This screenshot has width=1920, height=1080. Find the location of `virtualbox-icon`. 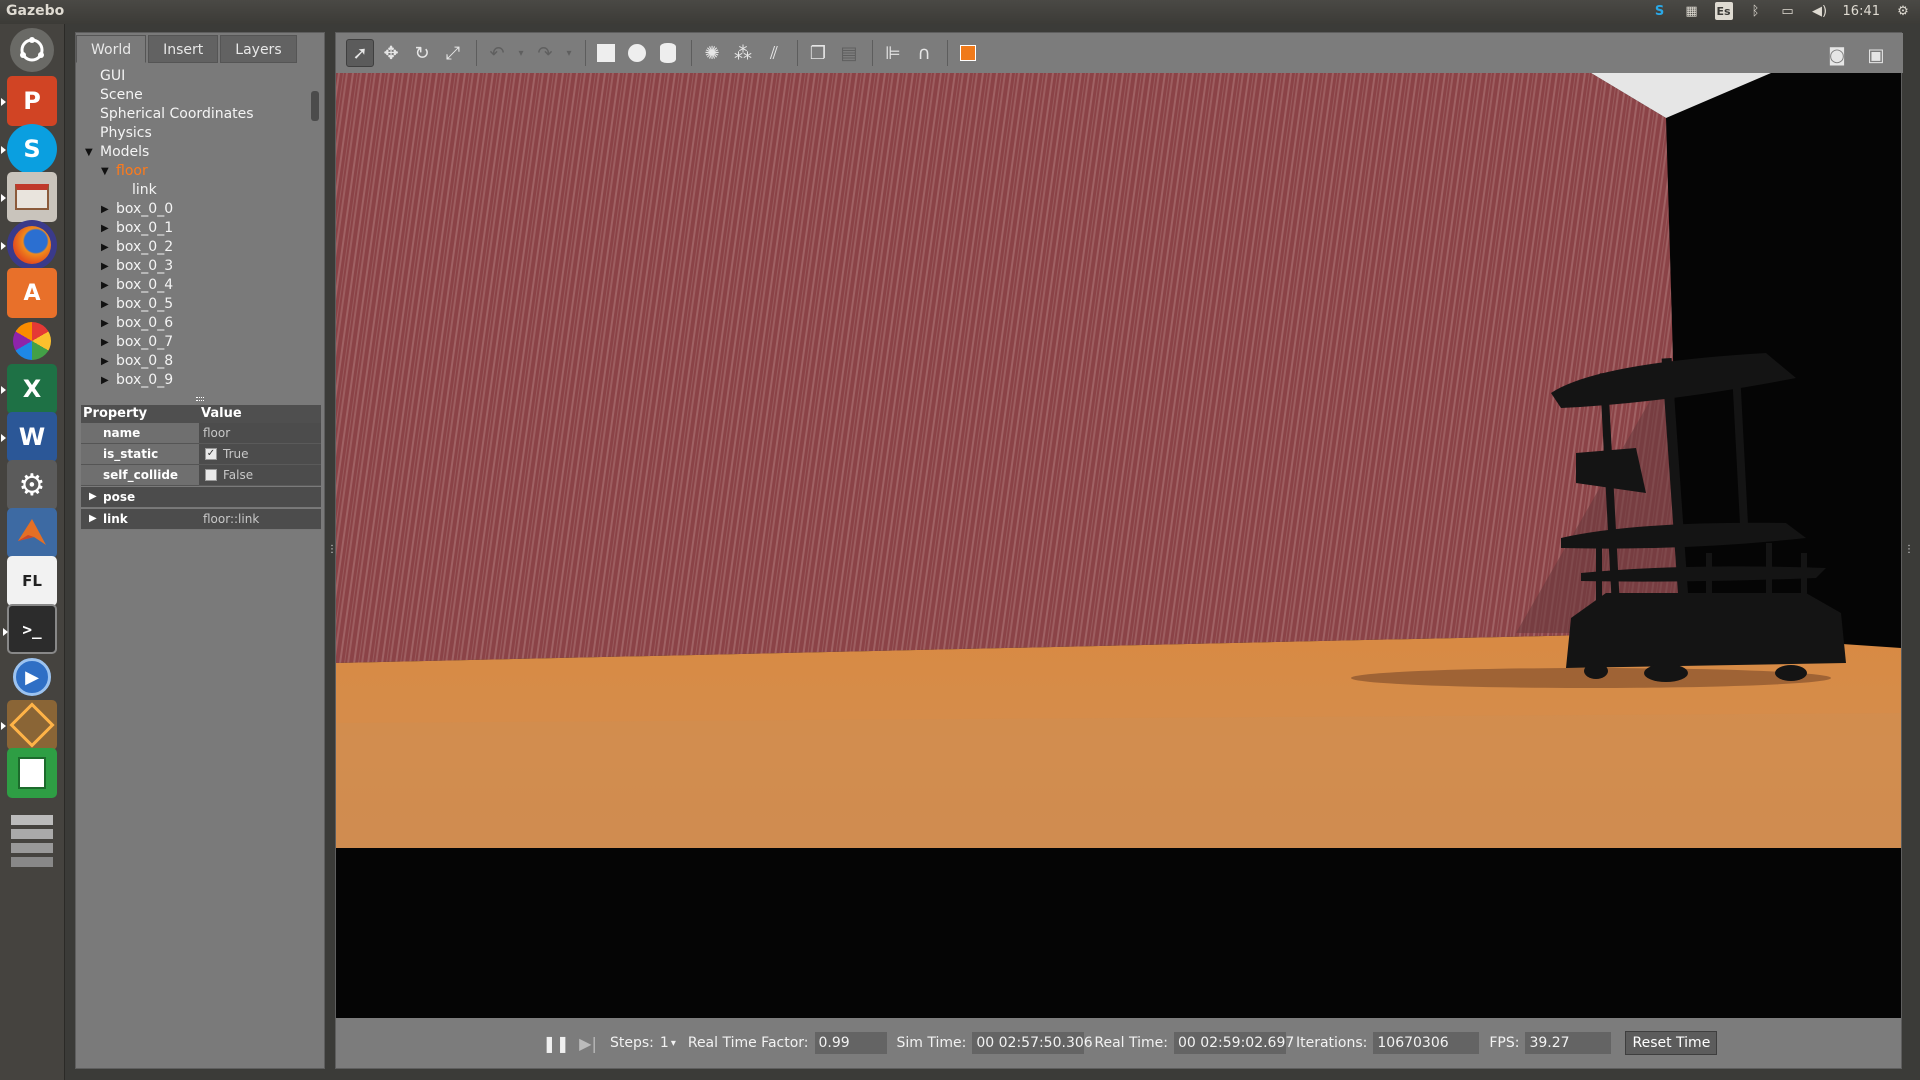

virtualbox-icon is located at coordinates (29, 725).